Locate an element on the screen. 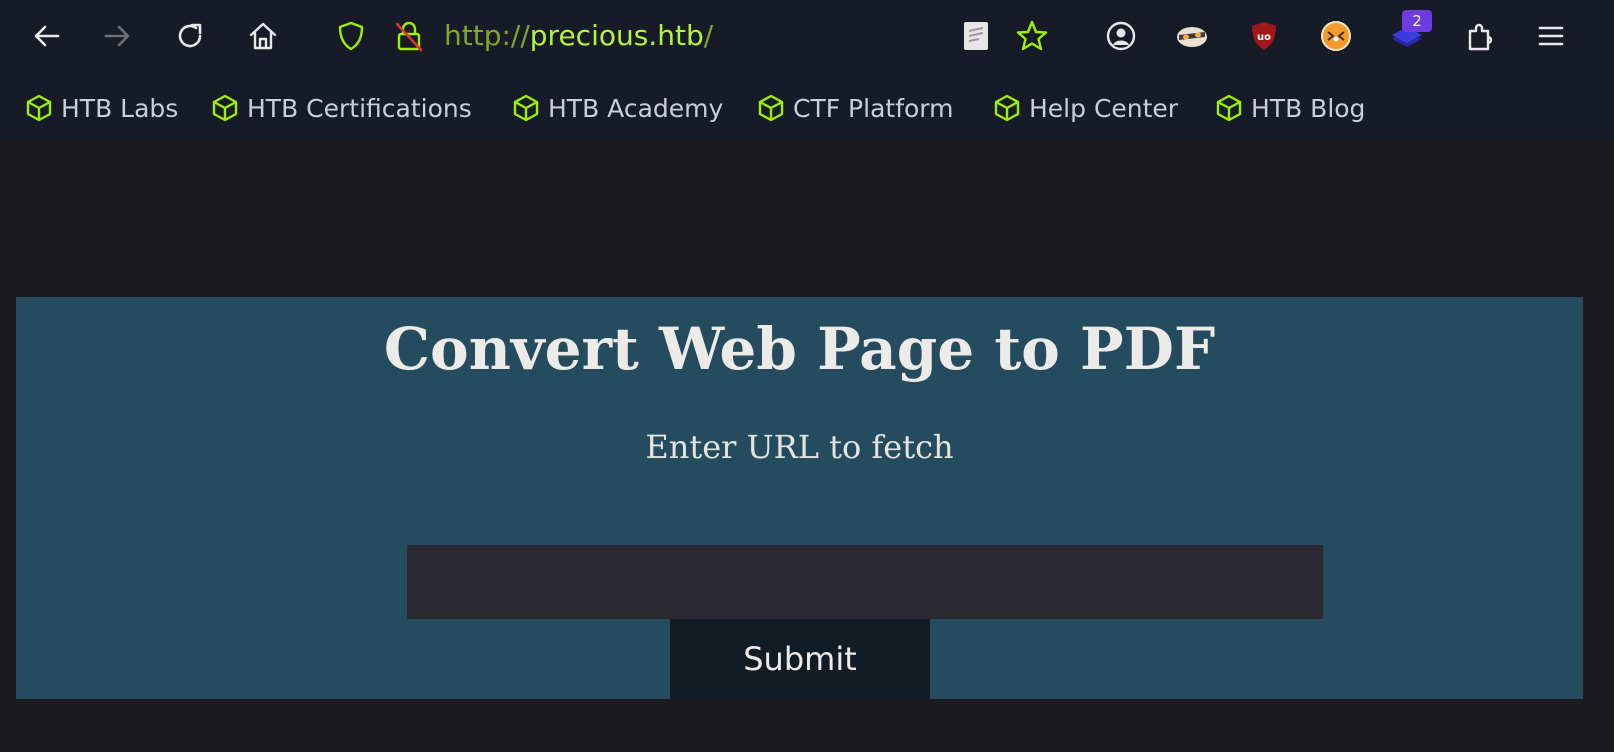 The image size is (1614, 752). navigation-toolbar: http://precious.htb/ uo 2 is located at coordinates (807, 36).